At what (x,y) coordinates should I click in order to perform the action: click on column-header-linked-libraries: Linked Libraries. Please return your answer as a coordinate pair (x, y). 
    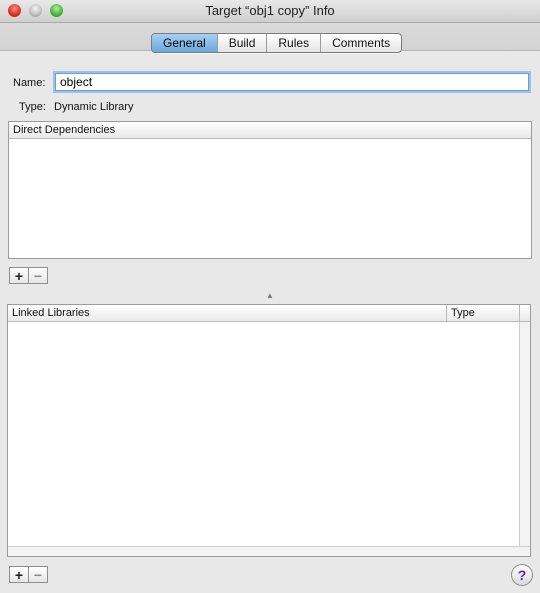
    Looking at the image, I should click on (227, 313).